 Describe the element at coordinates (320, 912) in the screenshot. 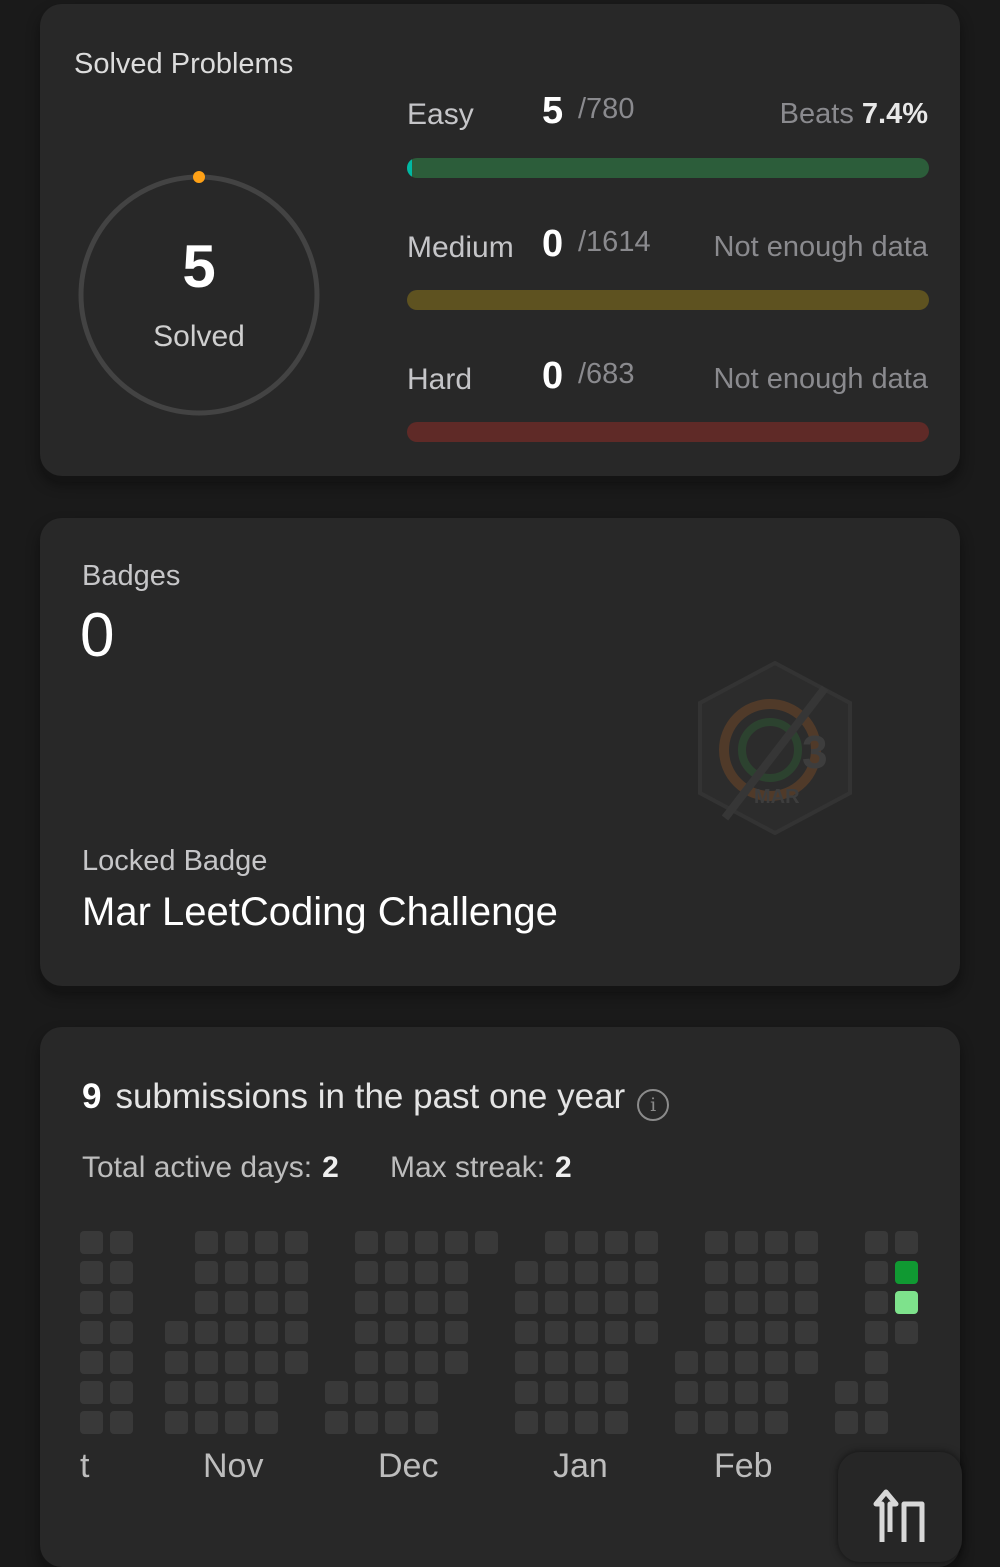

I see `locked-badge-name: Mar LeetCoding Challenge` at that location.